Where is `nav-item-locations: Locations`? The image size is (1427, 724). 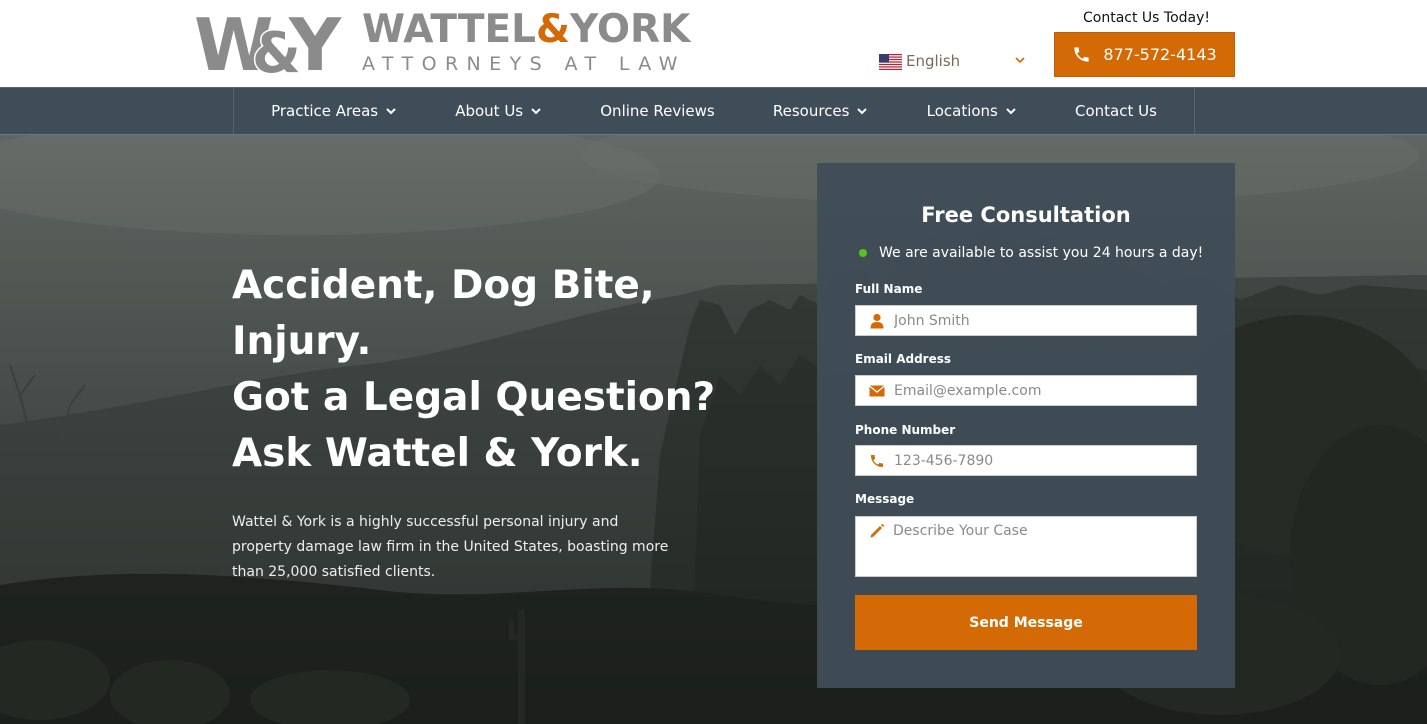
nav-item-locations: Locations is located at coordinates (972, 111).